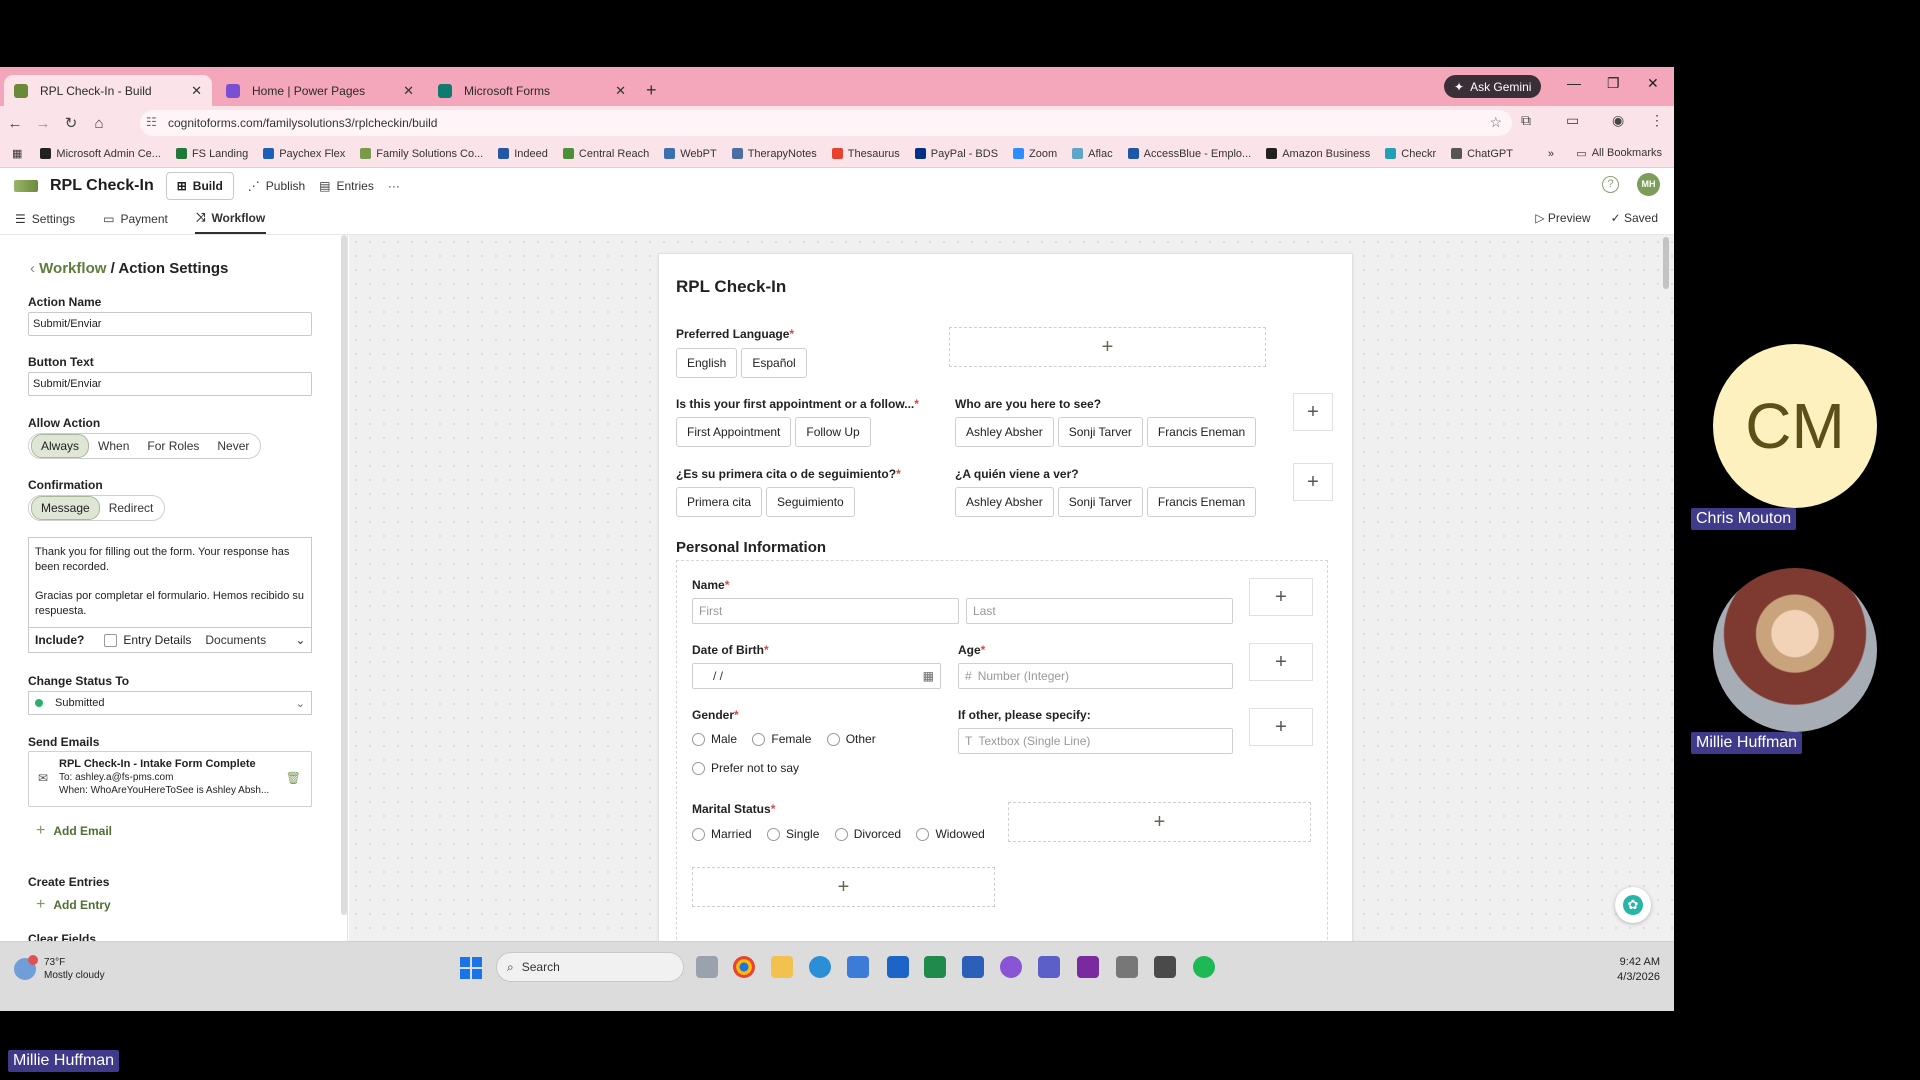  Describe the element at coordinates (1574, 83) in the screenshot. I see `minimize-icon: —` at that location.